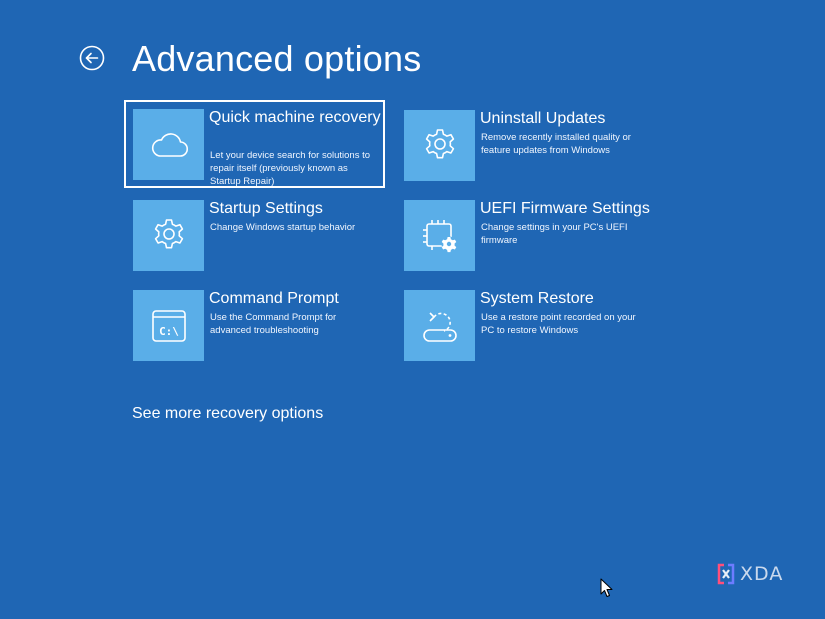 The image size is (825, 619). Describe the element at coordinates (295, 117) in the screenshot. I see `tile-title: Quick machine recovery` at that location.